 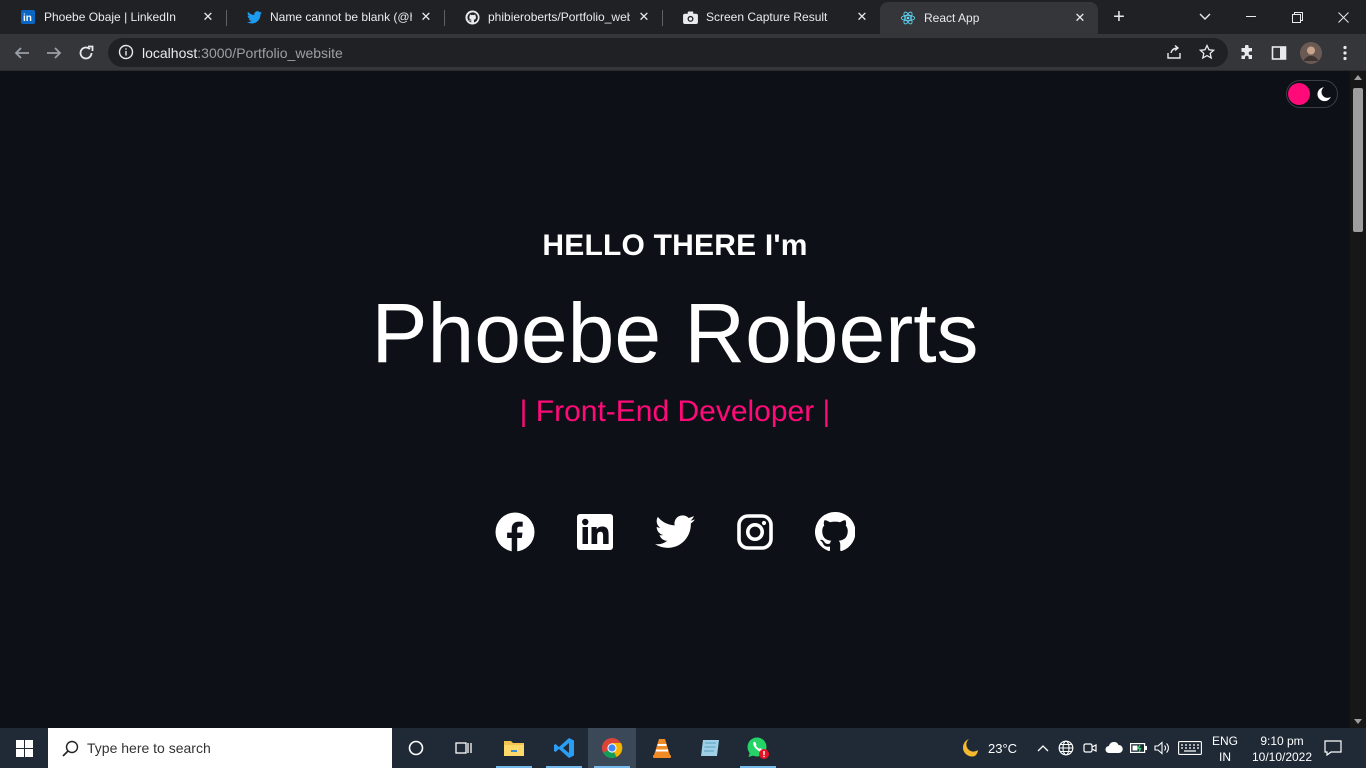 I want to click on side-panel-button, so click(x=1279, y=53).